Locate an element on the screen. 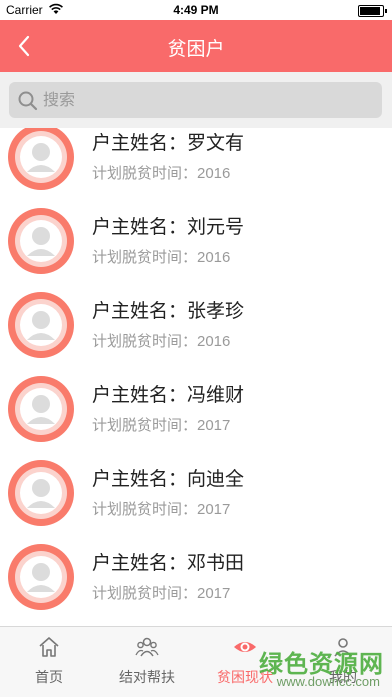 The height and width of the screenshot is (697, 392). householder-name: 户主姓名：罗文有 is located at coordinates (168, 143).